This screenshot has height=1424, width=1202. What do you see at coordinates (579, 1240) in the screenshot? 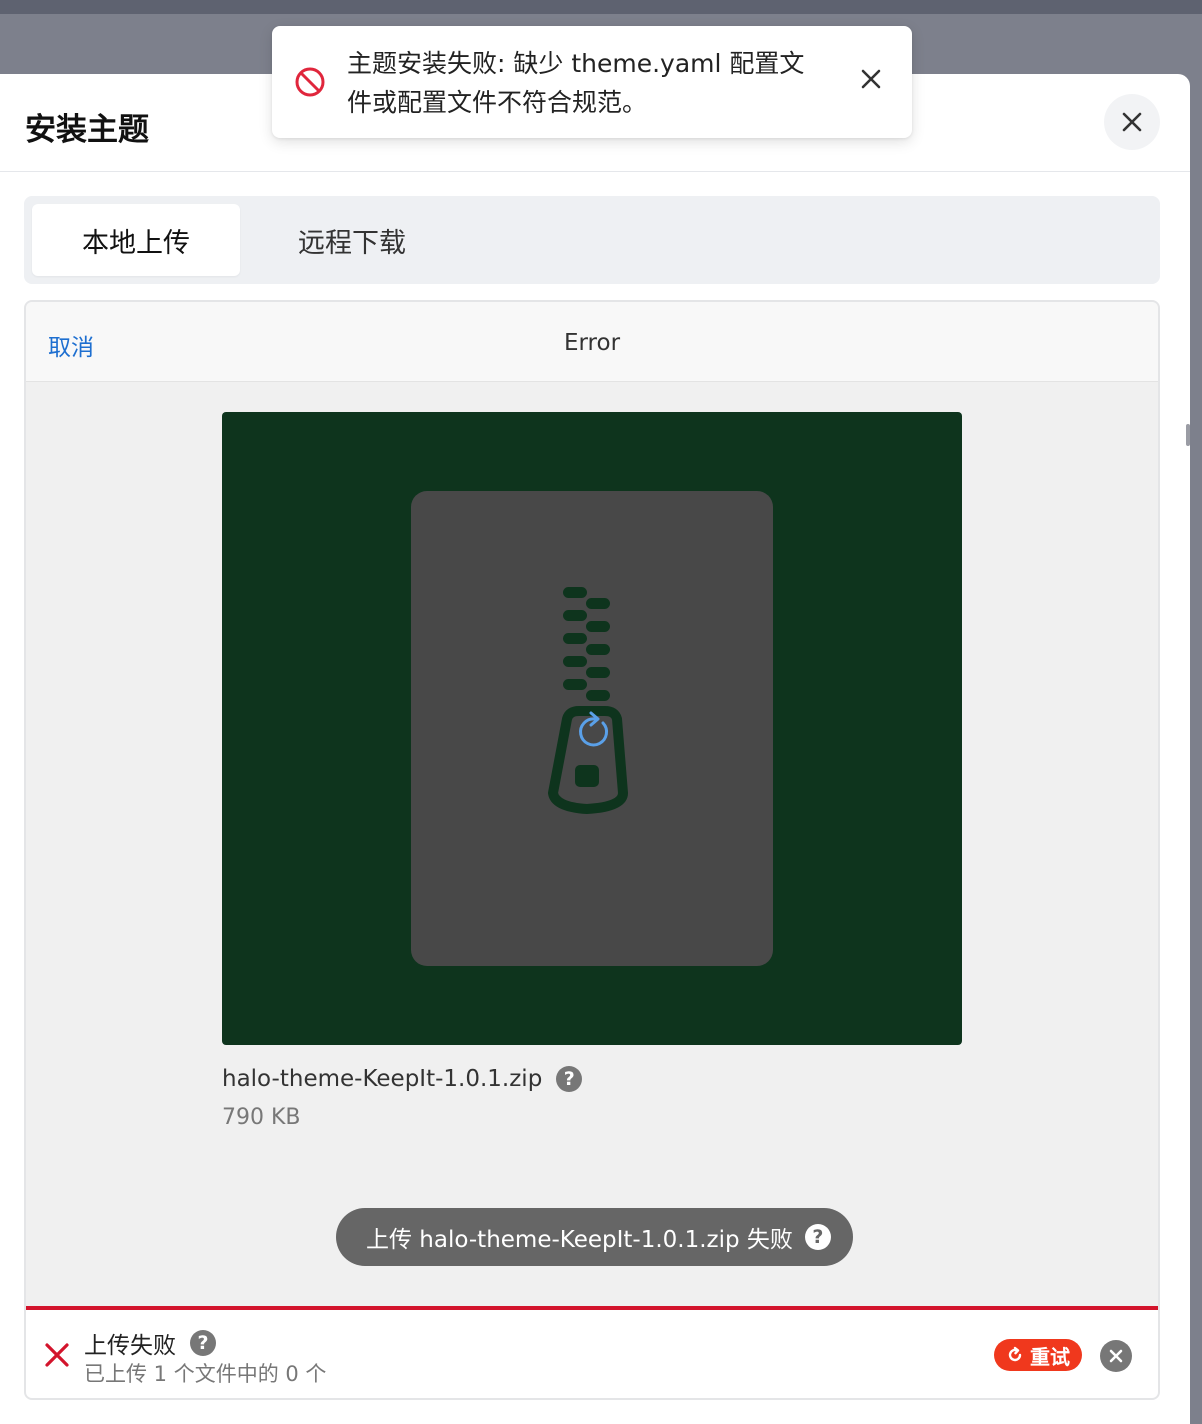
I see `upload-error-text: 上传 halo-theme-KeepIt-1.0.1.zip 失败` at bounding box center [579, 1240].